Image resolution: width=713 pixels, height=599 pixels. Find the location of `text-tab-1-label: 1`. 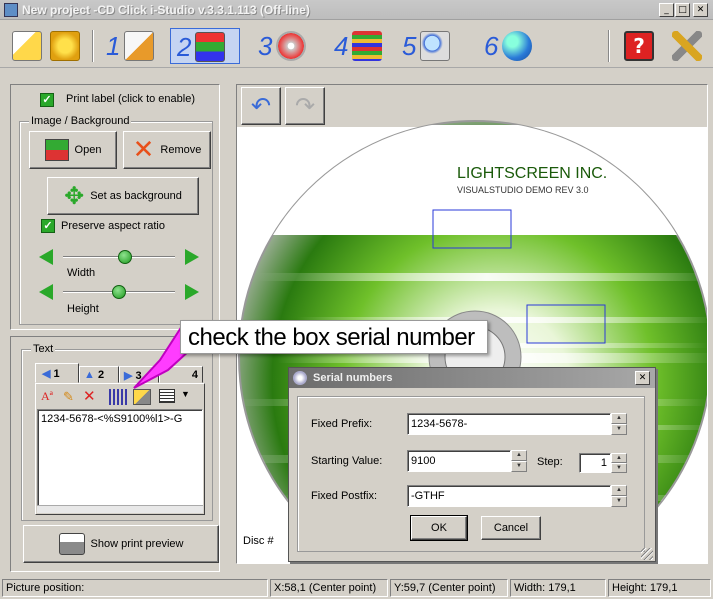

text-tab-1-label: 1 is located at coordinates (56, 374).